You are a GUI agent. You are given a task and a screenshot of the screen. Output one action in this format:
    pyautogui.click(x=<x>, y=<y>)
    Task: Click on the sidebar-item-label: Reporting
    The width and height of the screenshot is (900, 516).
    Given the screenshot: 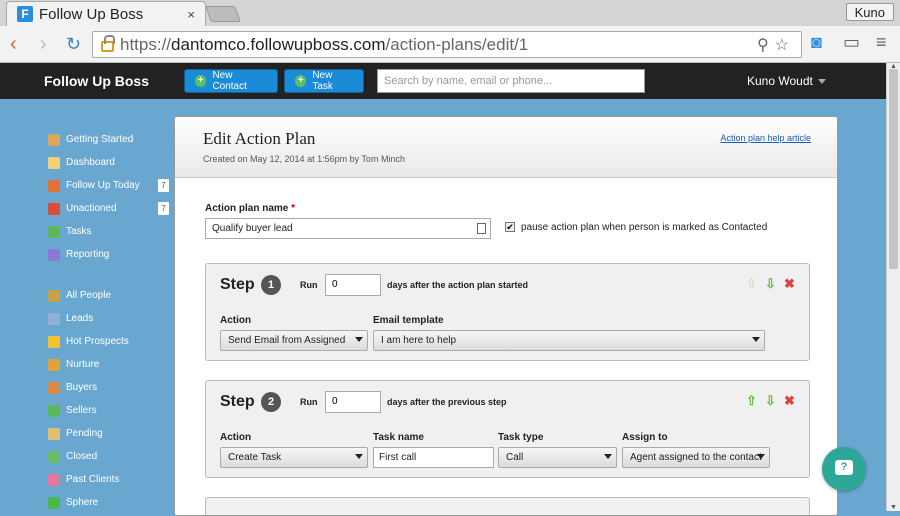 What is the action you would take?
    pyautogui.click(x=88, y=254)
    